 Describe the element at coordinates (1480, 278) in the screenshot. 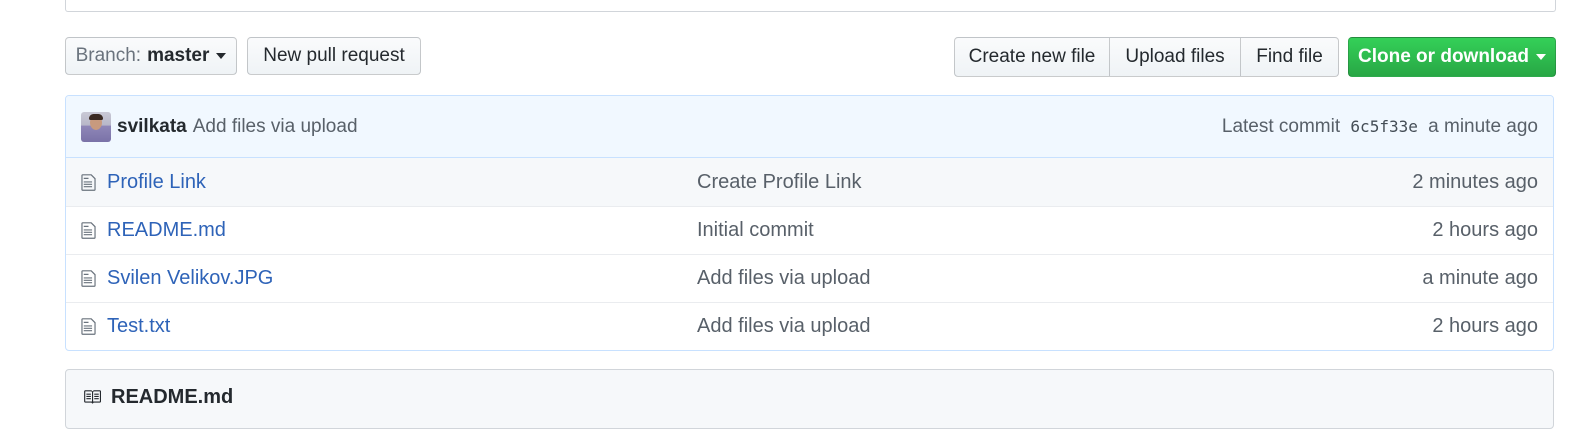

I see `file-age: a minute ago` at that location.